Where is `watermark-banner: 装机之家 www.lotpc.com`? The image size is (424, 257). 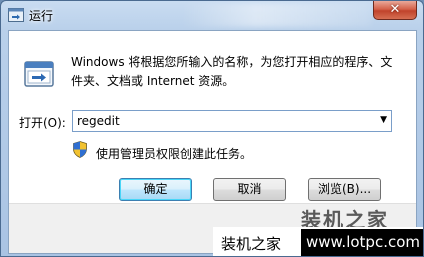 watermark-banner: 装机之家 www.lotpc.com is located at coordinates (318, 241).